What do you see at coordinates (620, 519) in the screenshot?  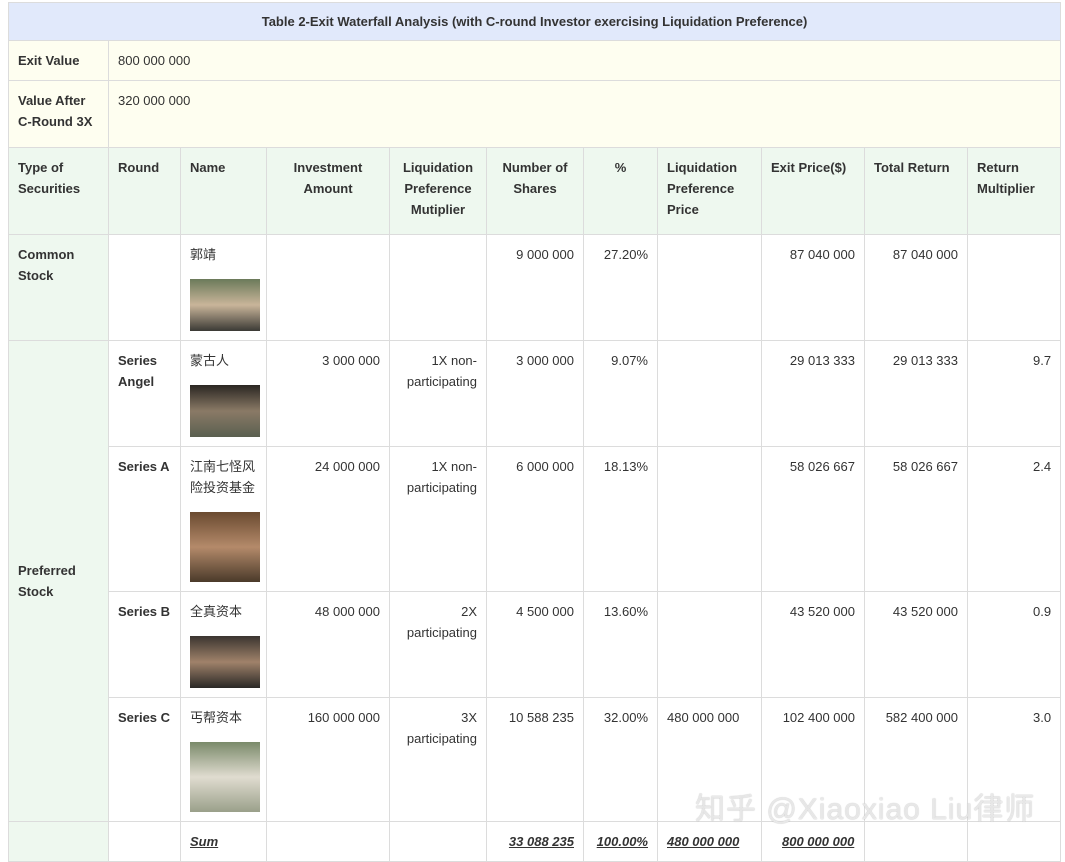 I see `pct-cell: 18.13%` at bounding box center [620, 519].